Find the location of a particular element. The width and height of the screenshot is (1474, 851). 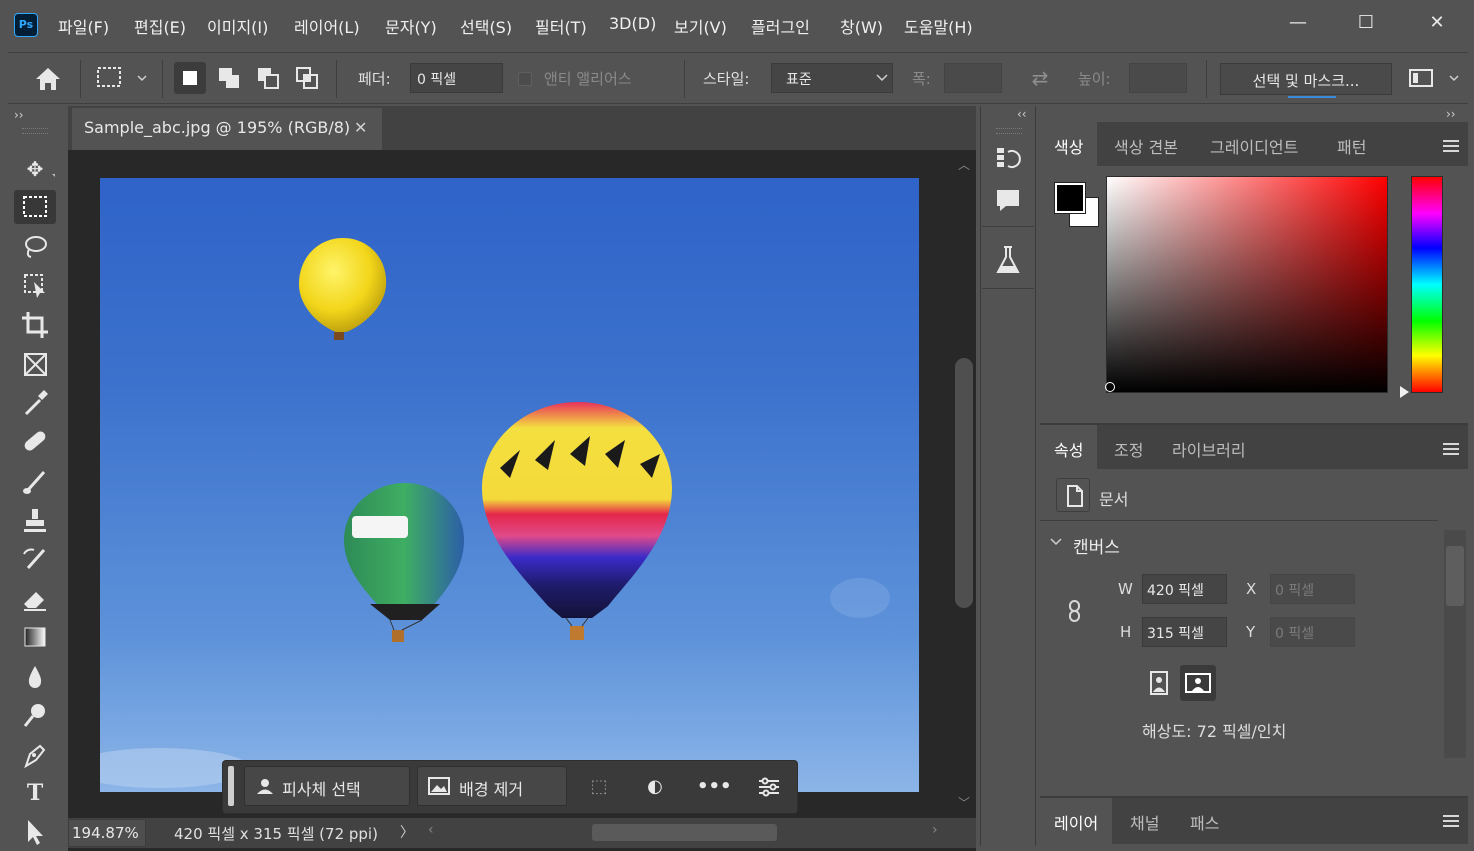

feather-input: 0 픽셀 is located at coordinates (456, 78).